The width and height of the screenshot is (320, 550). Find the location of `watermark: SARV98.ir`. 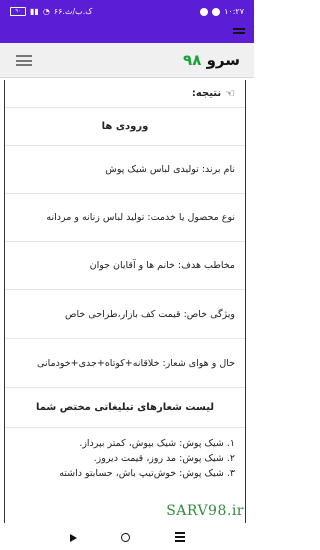

watermark: SARV98.ir is located at coordinates (205, 511).